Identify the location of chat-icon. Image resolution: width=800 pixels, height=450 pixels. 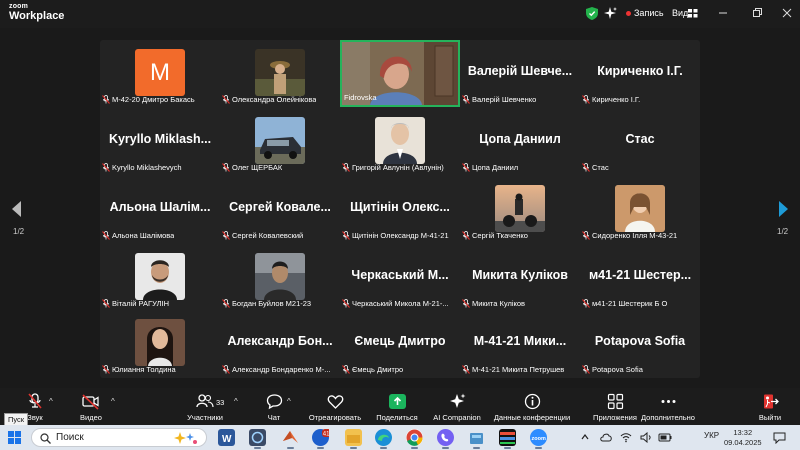
(274, 402).